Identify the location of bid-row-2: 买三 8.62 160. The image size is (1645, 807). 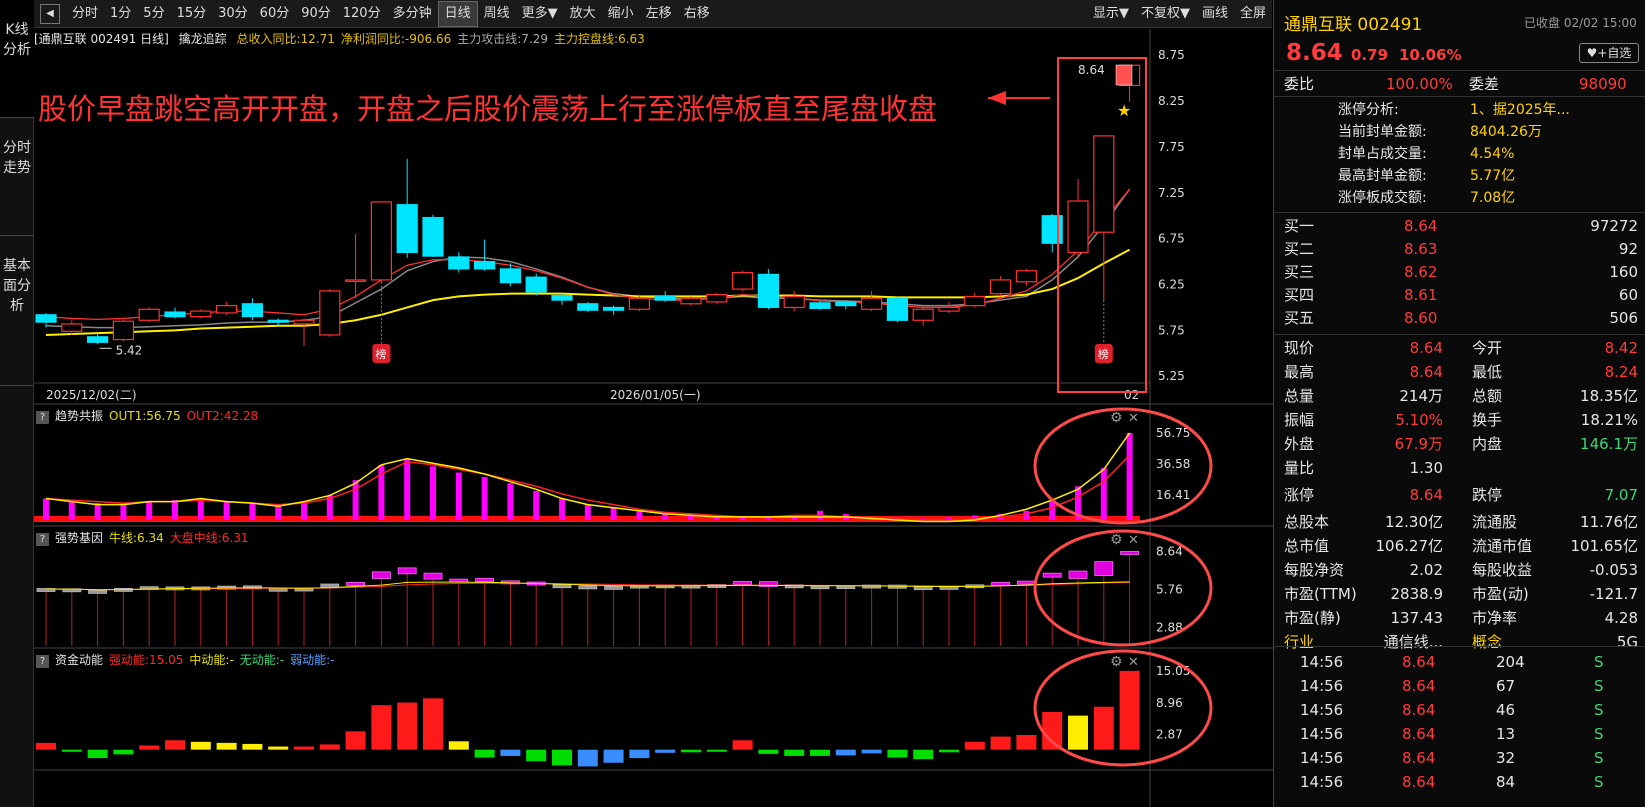
(1459, 272).